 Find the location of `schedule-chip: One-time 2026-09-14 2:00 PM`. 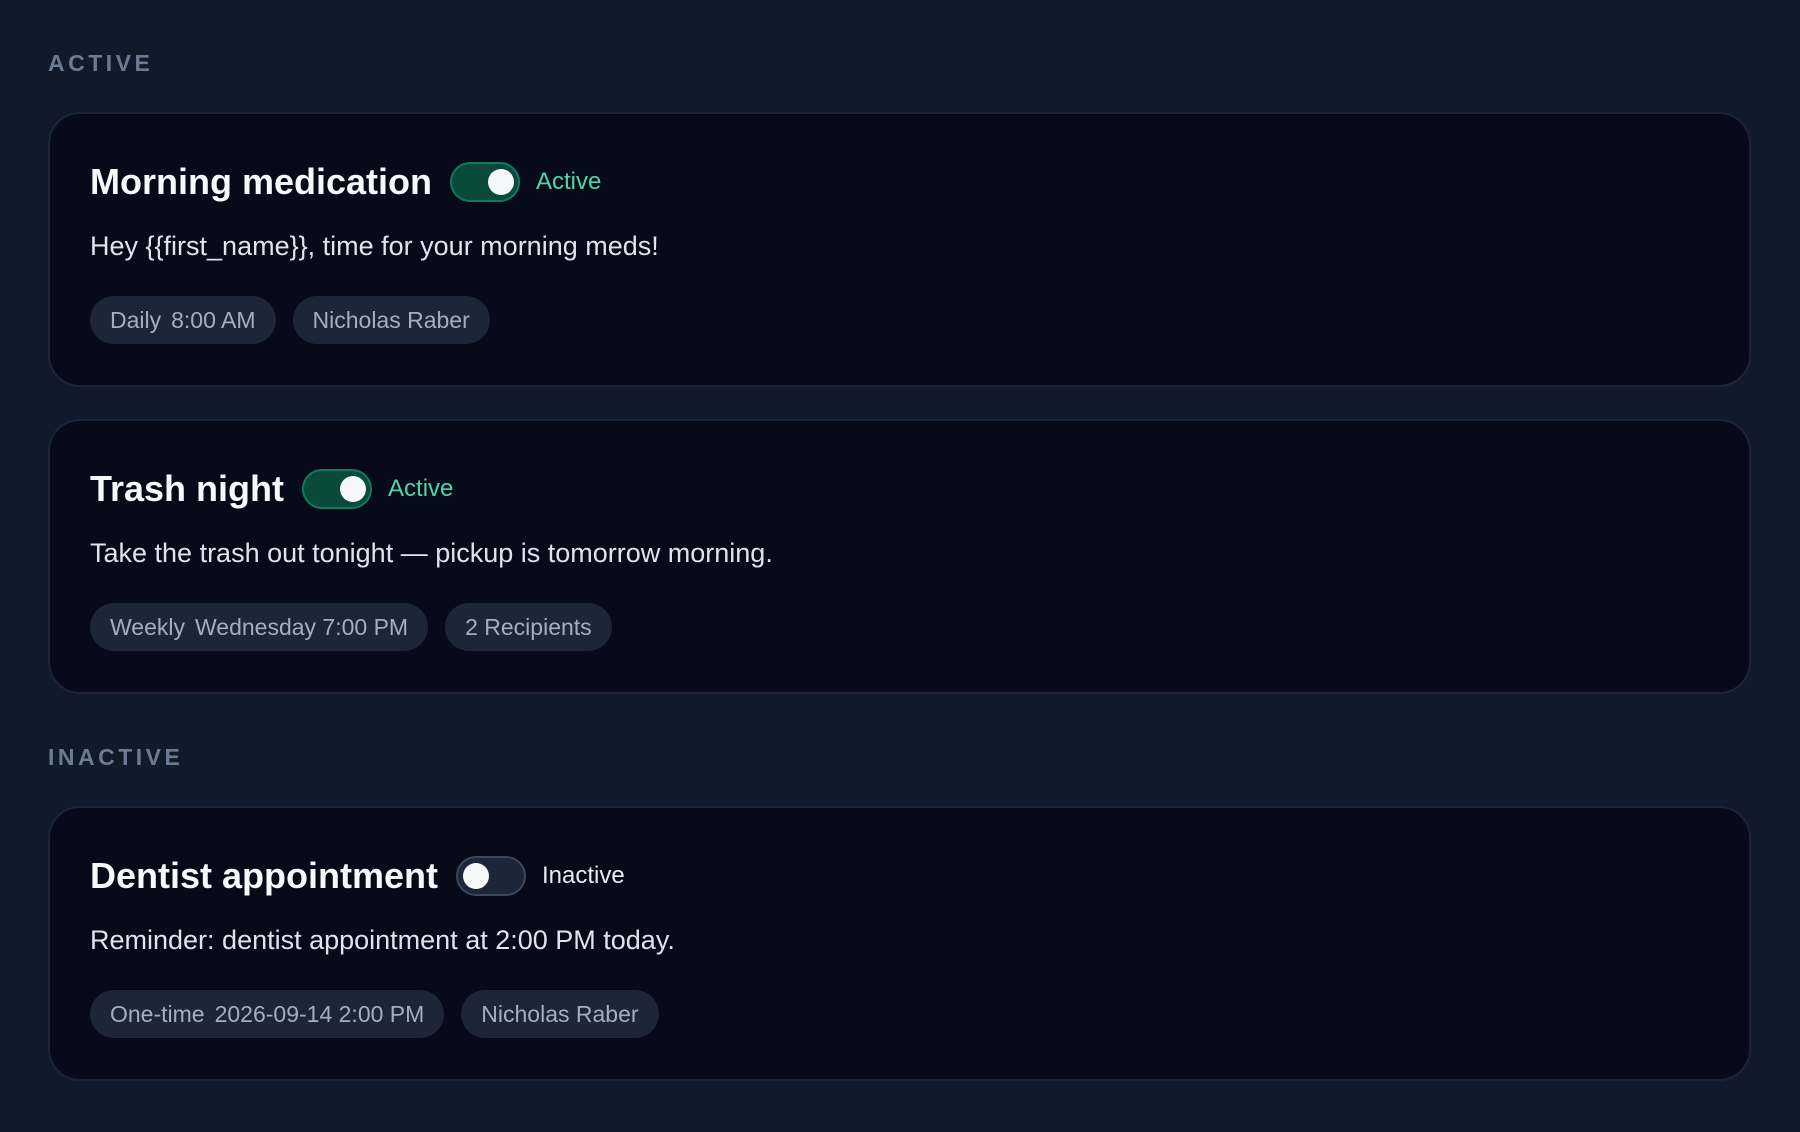

schedule-chip: One-time 2026-09-14 2:00 PM is located at coordinates (267, 1014).